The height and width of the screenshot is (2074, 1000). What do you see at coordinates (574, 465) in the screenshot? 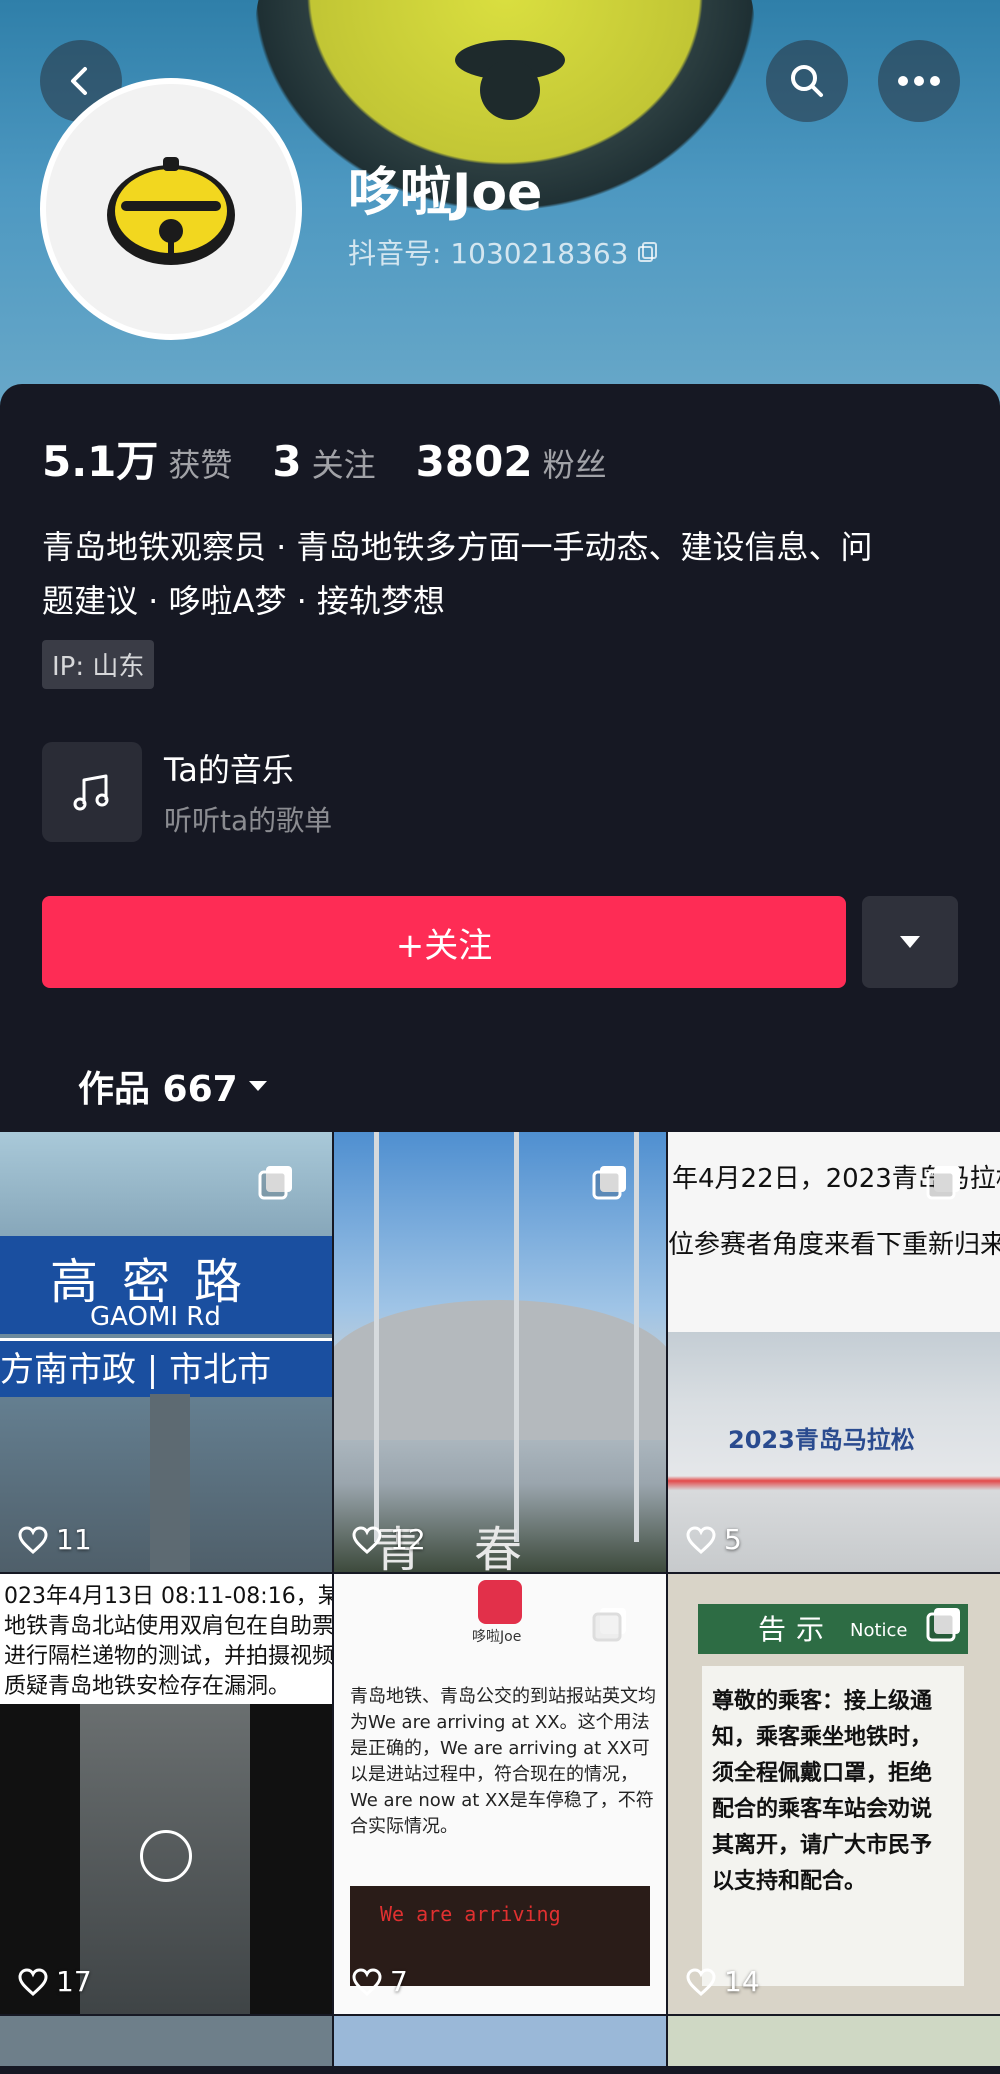
I see `stat-followers-label: 粉丝` at bounding box center [574, 465].